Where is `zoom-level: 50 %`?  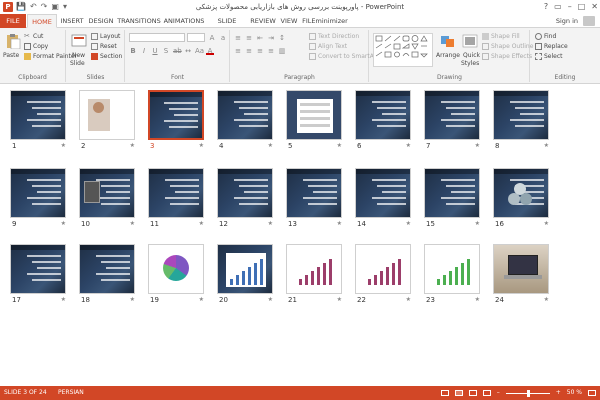
zoom-level: 50 % is located at coordinates (574, 393).